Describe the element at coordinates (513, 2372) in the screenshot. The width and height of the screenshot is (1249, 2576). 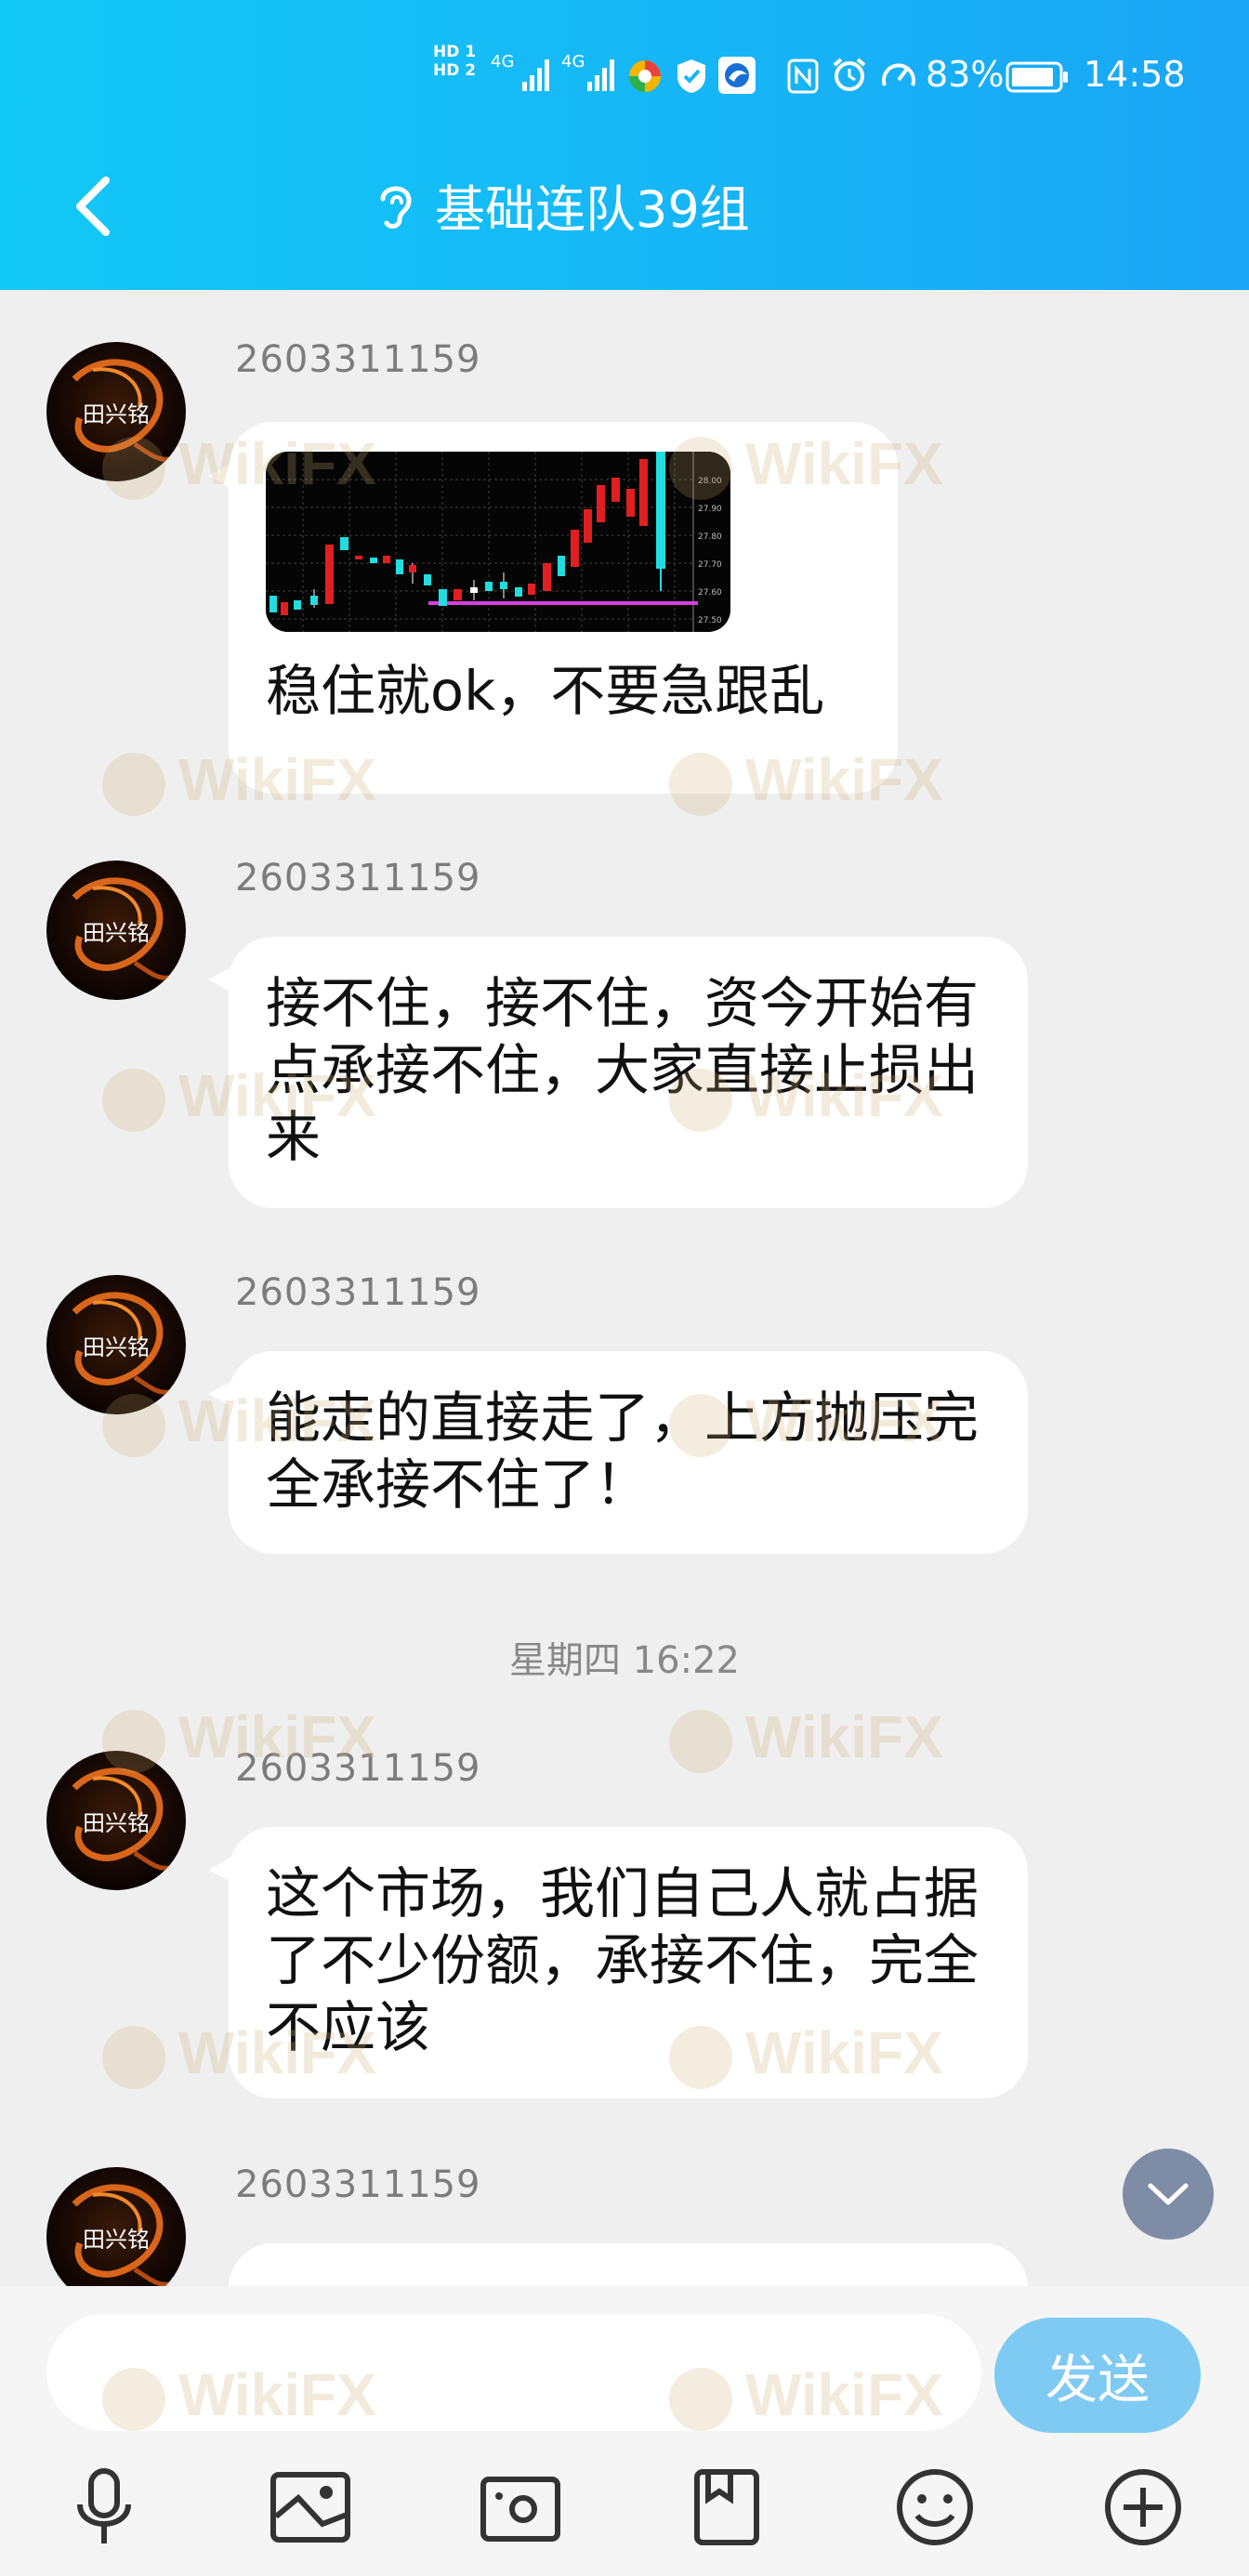
I see `message-input` at that location.